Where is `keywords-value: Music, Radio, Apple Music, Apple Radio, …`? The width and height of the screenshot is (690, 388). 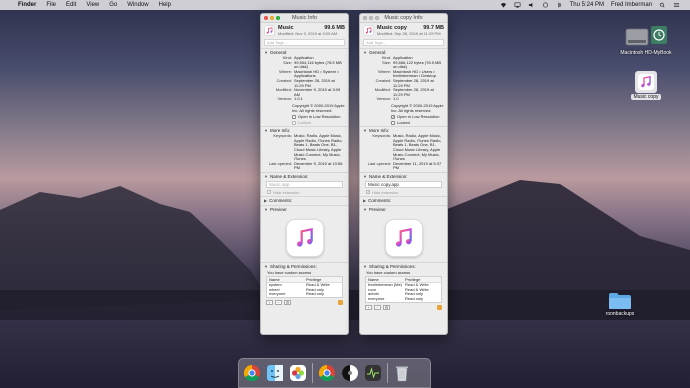 keywords-value: Music, Radio, Apple Music, Apple Radio, … is located at coordinates (318, 147).